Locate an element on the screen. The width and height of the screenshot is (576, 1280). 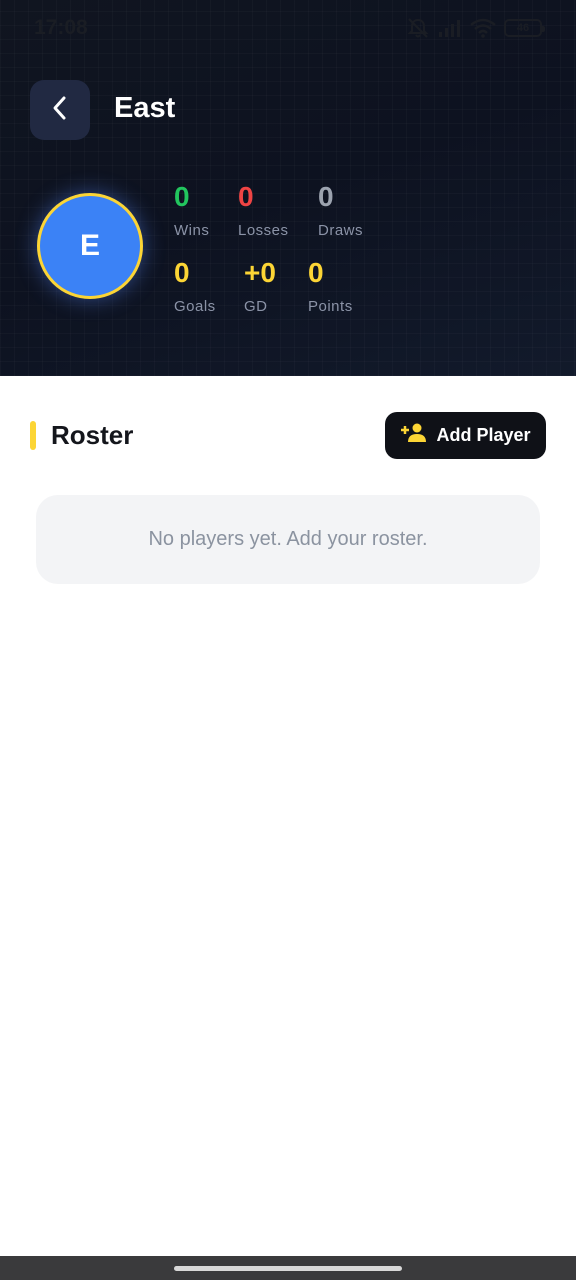
stat-label: Draws is located at coordinates (341, 230).